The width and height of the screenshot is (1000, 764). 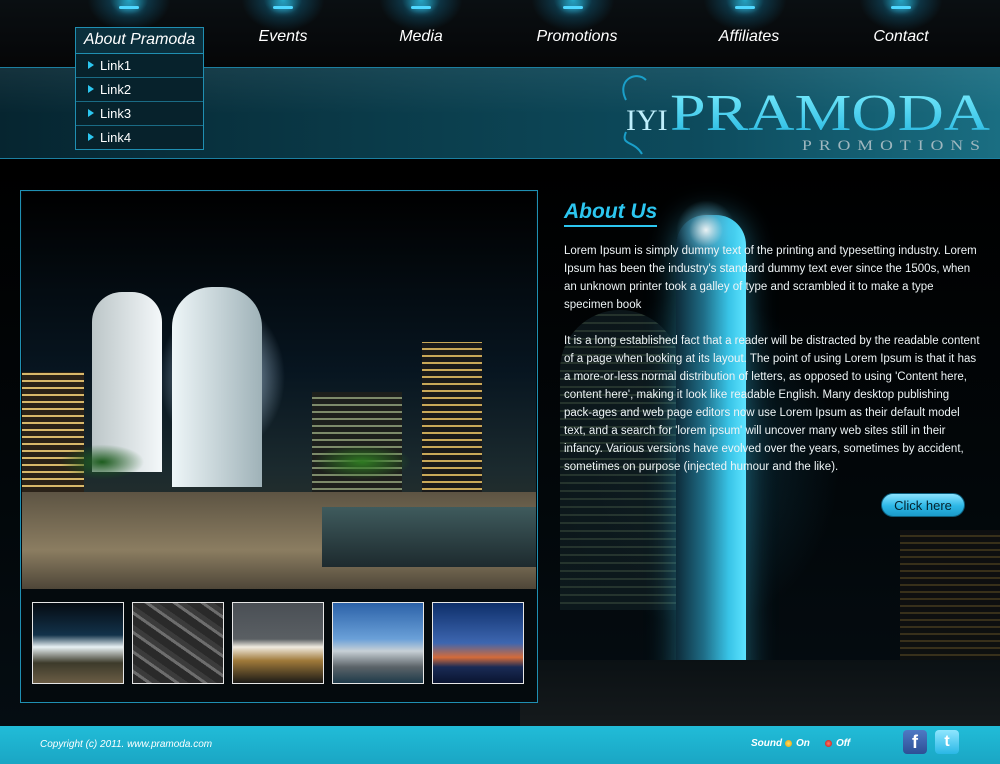 I want to click on nav-events: Events, so click(x=283, y=40).